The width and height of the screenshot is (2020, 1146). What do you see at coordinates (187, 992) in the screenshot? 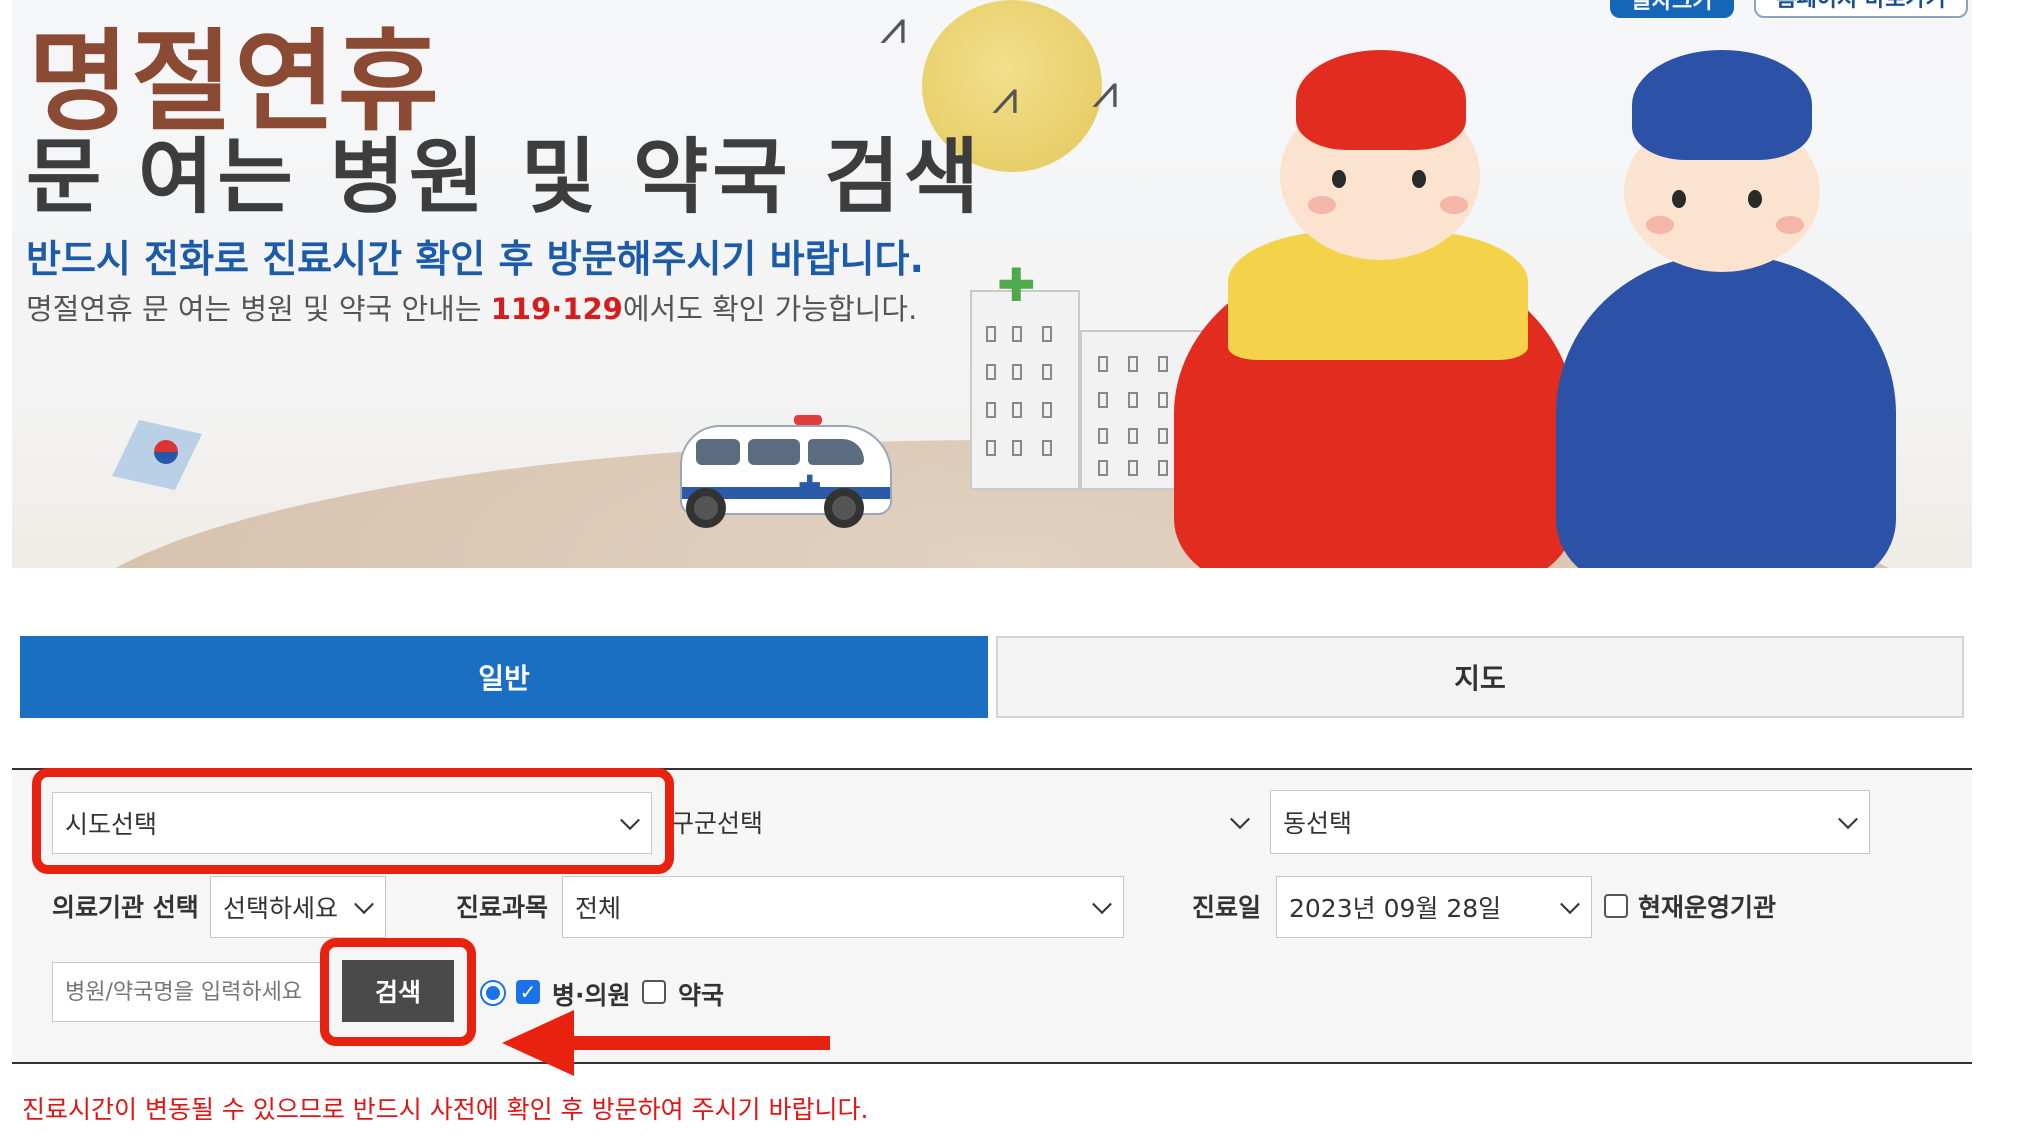
I see `hospital-name-input` at bounding box center [187, 992].